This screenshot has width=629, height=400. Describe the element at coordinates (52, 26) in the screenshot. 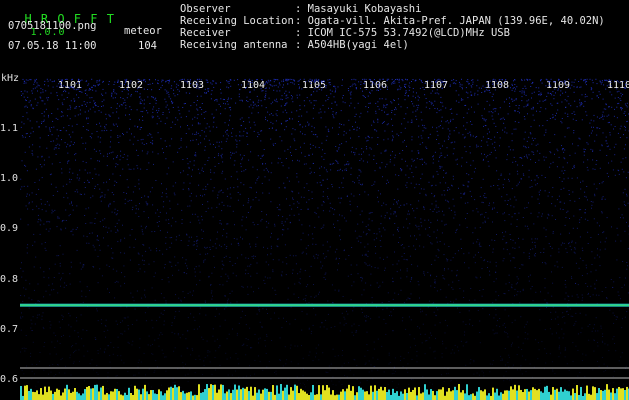

I see `file-name: 0705181100.png` at that location.